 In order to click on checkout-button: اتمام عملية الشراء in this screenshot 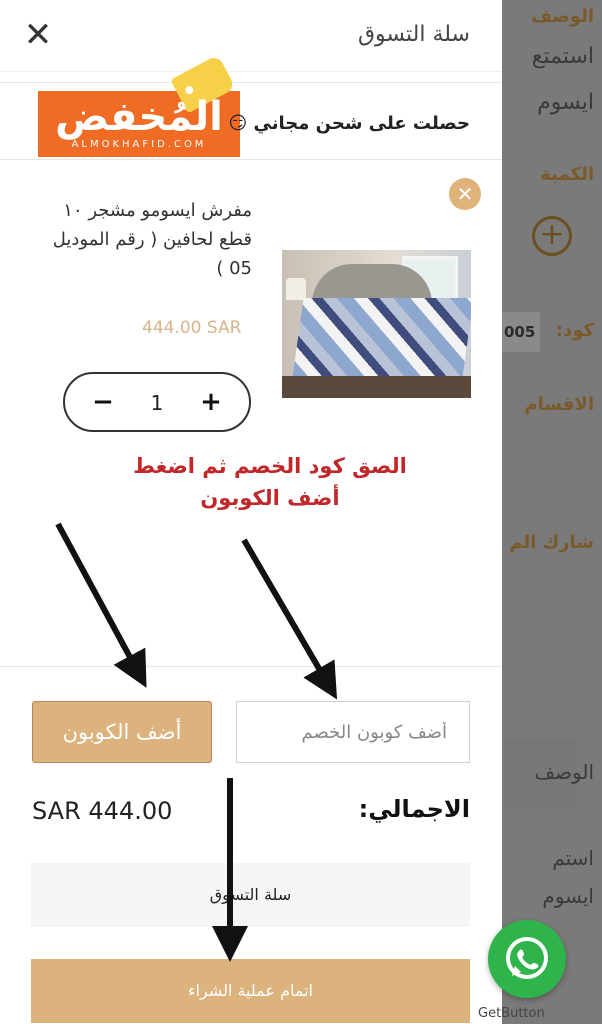, I will do `click(250, 991)`.